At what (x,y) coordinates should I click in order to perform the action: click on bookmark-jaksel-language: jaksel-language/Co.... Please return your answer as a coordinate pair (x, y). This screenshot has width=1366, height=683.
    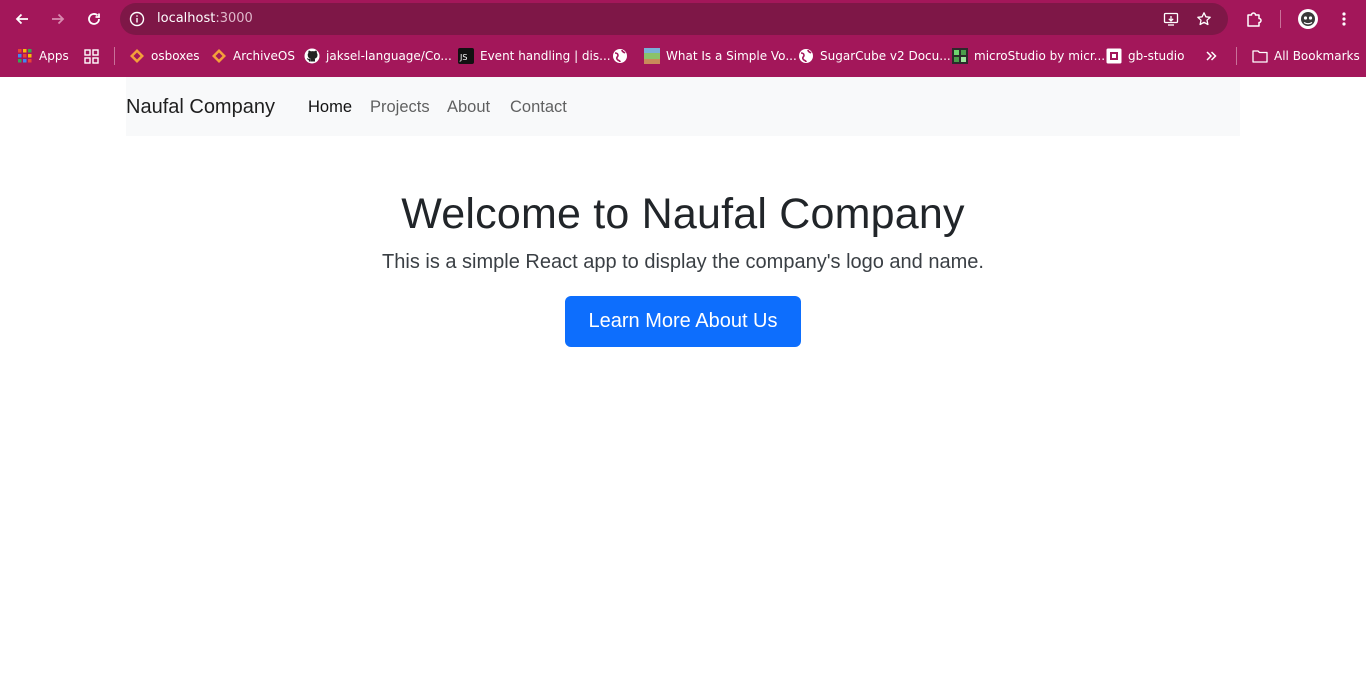
    Looking at the image, I should click on (378, 56).